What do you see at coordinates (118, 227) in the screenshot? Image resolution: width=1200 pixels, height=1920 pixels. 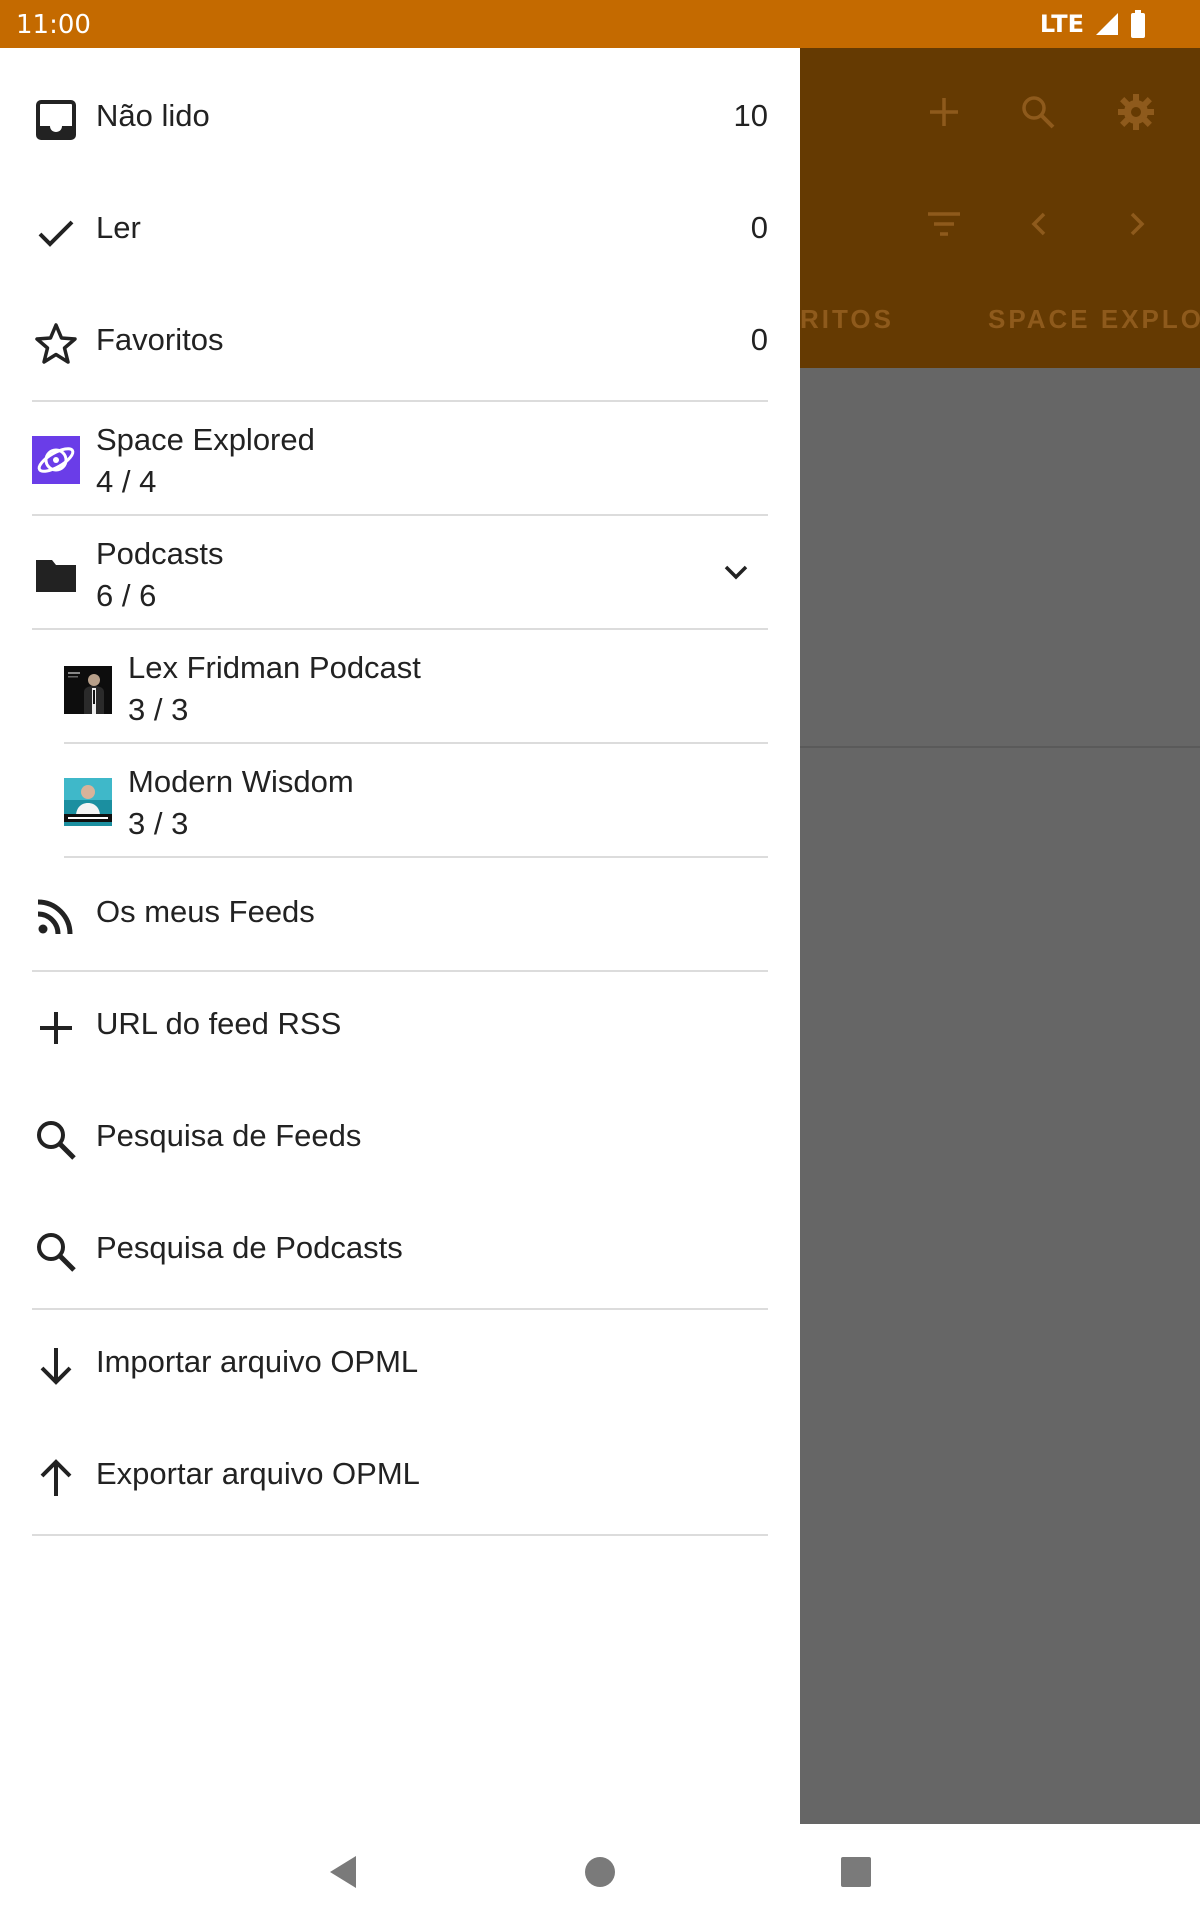 I see `drawer-item-label: Ler` at bounding box center [118, 227].